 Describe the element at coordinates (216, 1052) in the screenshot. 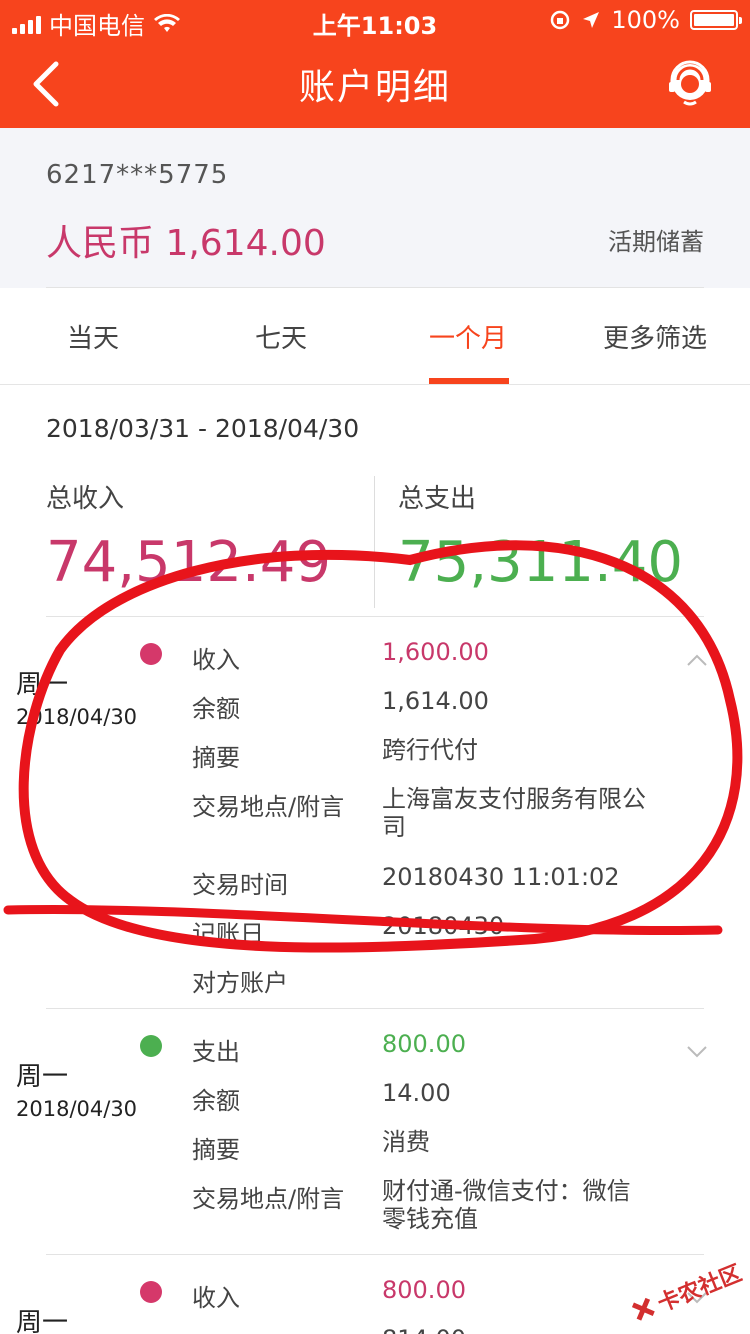

I see `row-label: 支出` at that location.